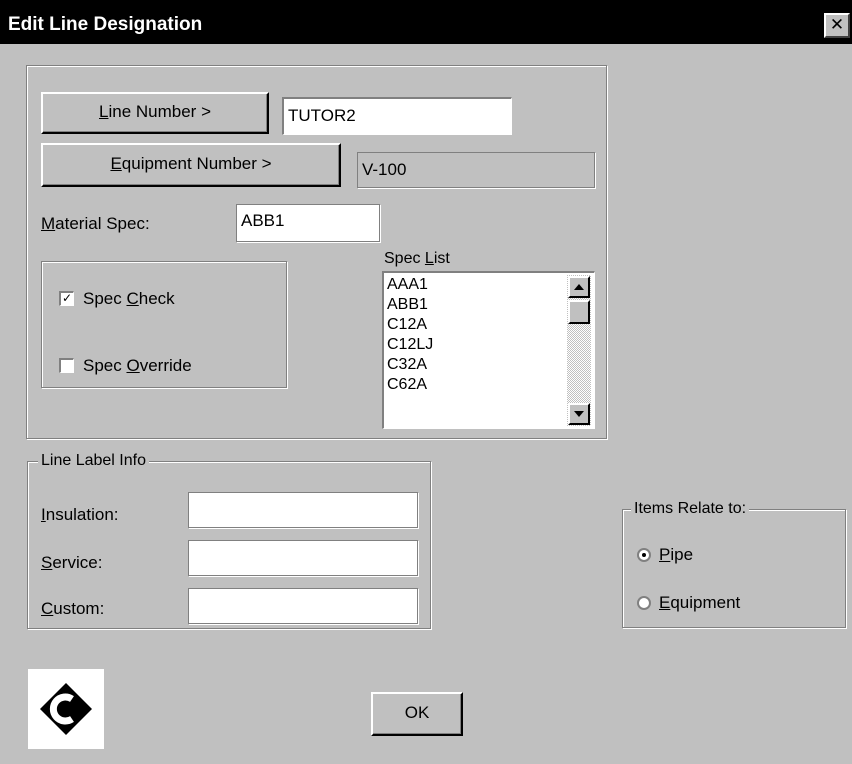 The width and height of the screenshot is (852, 764). I want to click on spec-list-items: AAA1 ABB1 C12A C12LJ C32A C62A, so click(473, 335).